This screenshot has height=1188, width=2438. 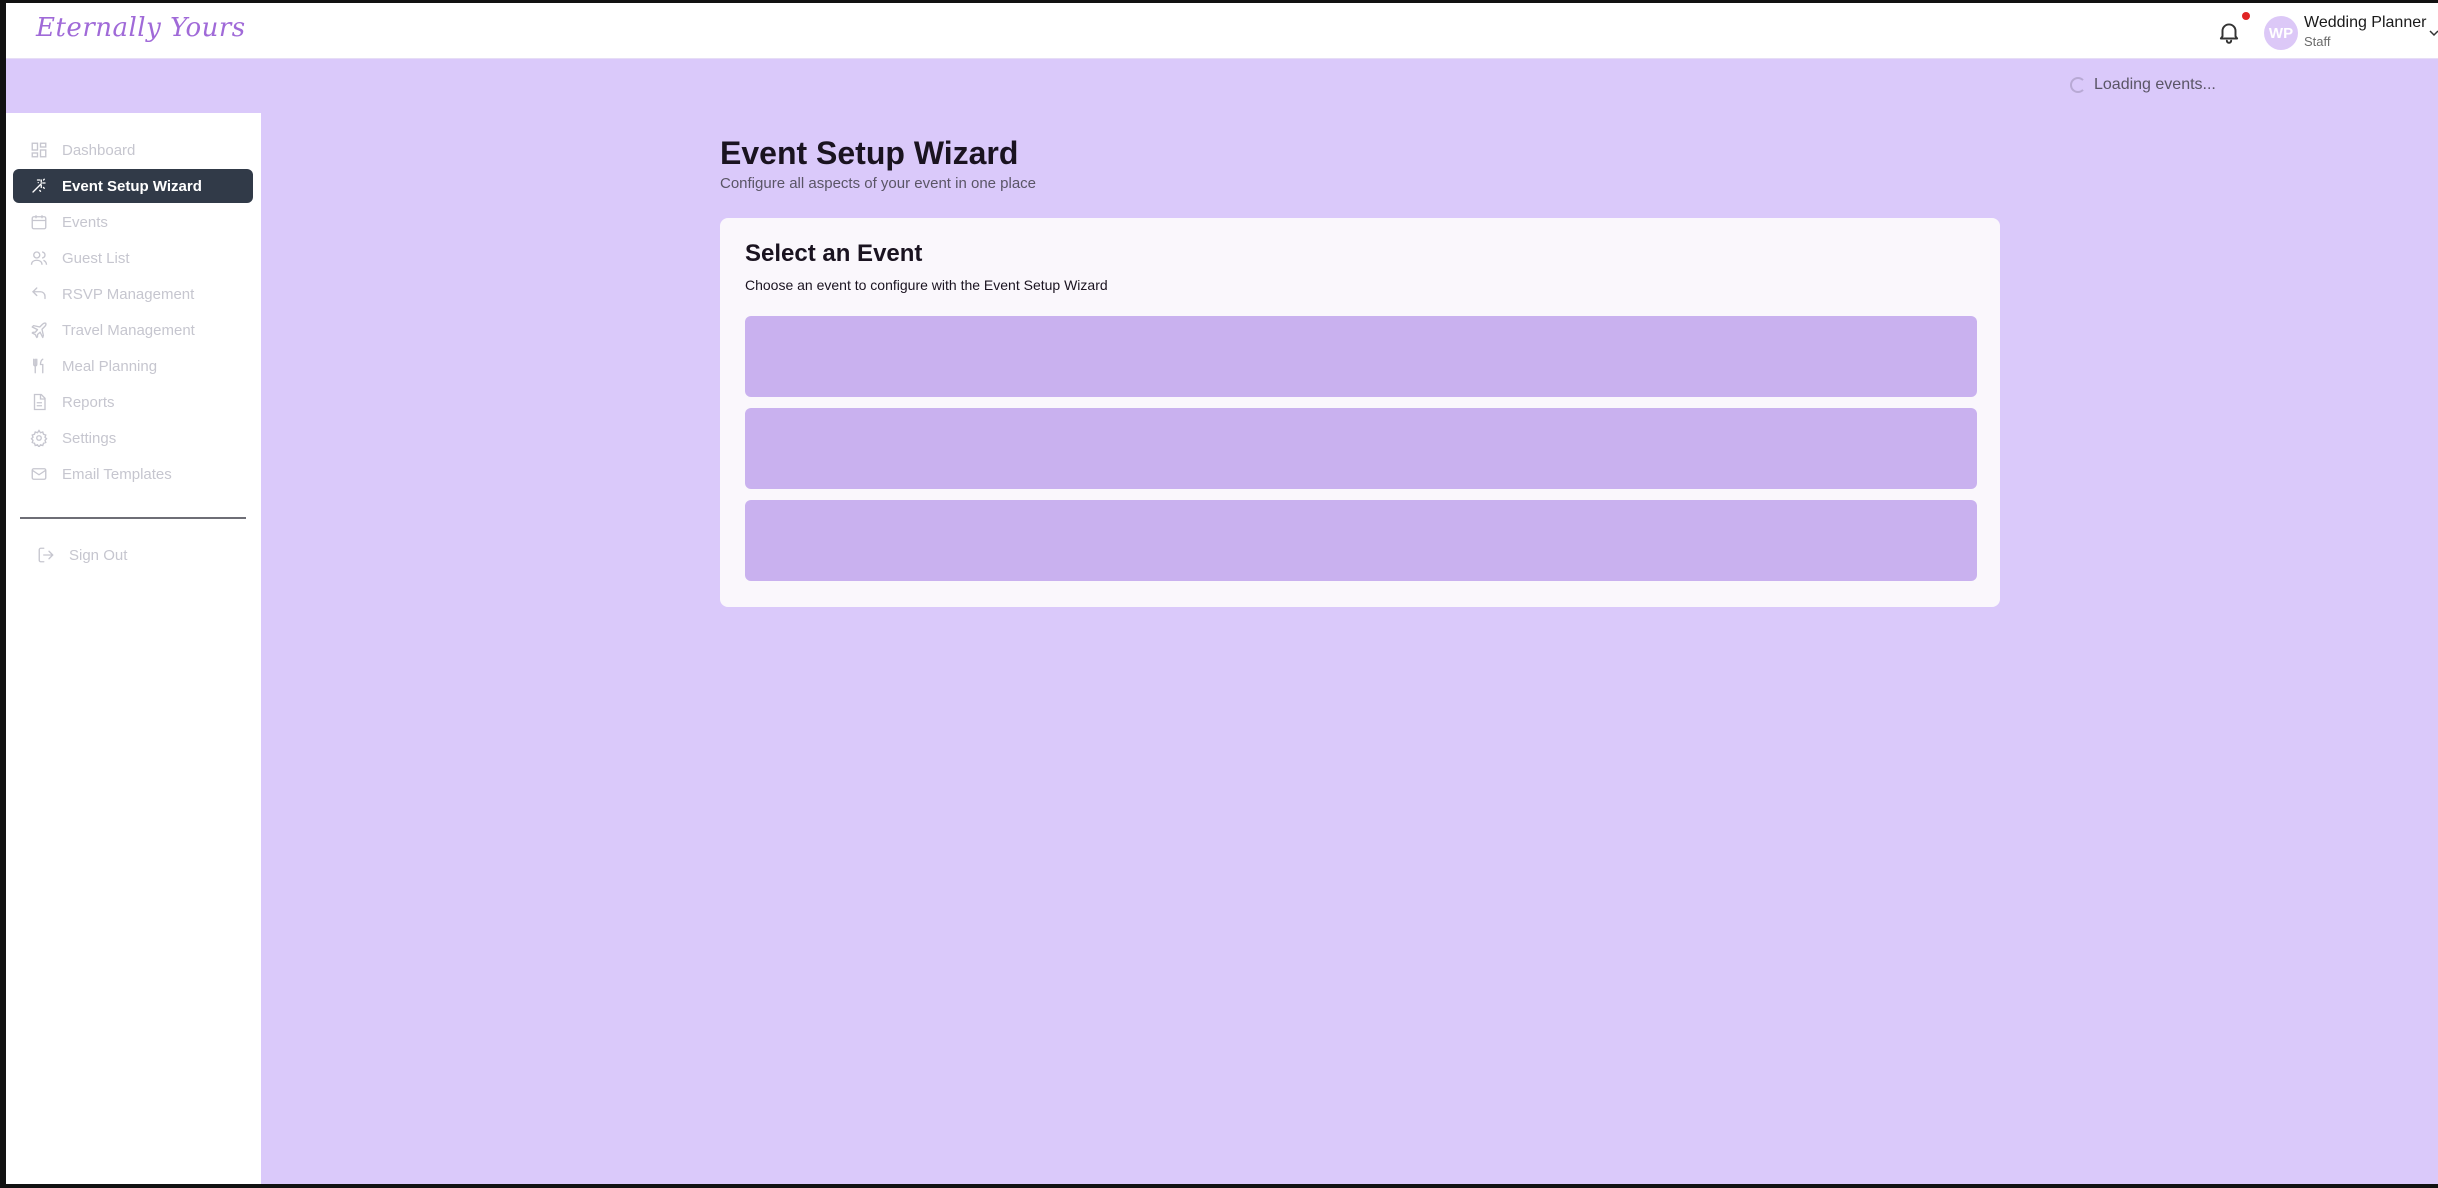 I want to click on top-header: Eternally Yours WP Wedding Planner Staff, so click(x=1222, y=31).